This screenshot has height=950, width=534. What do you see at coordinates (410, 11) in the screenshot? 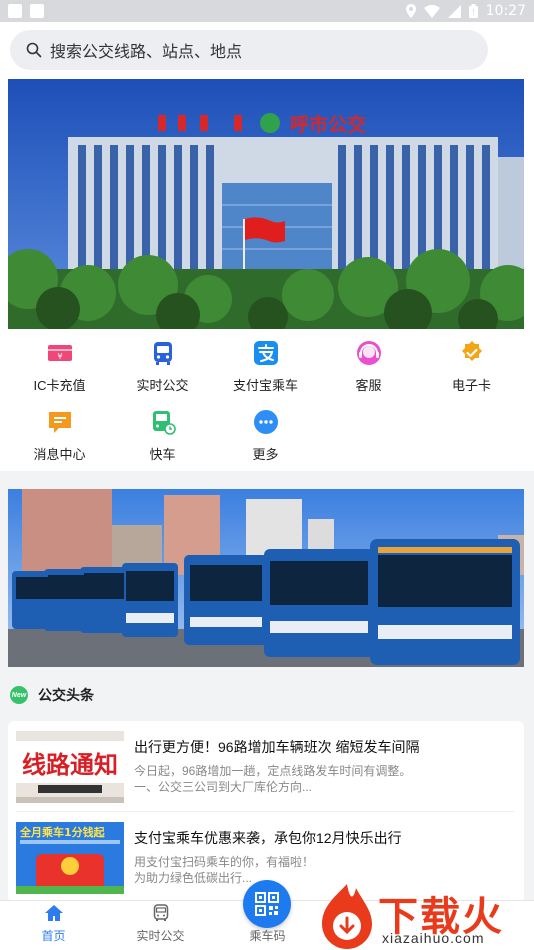
I see `location-icon` at bounding box center [410, 11].